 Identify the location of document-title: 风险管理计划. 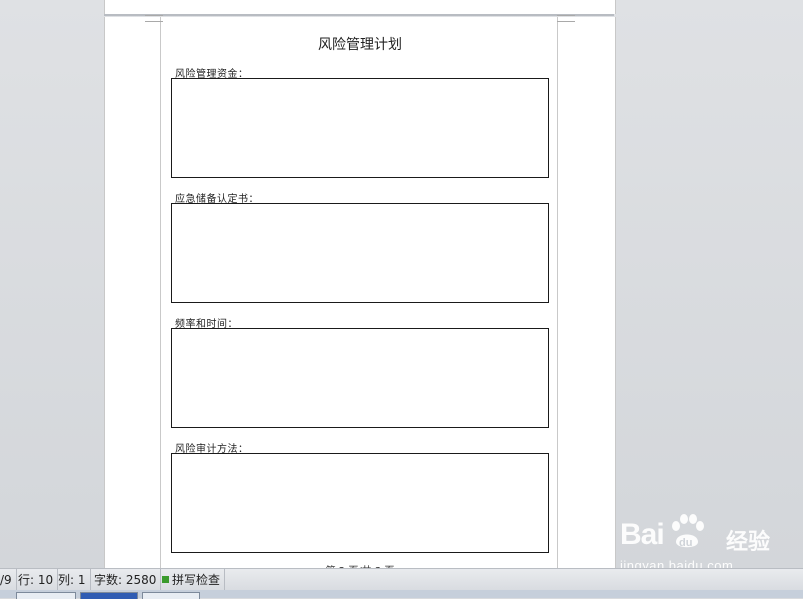
(360, 45).